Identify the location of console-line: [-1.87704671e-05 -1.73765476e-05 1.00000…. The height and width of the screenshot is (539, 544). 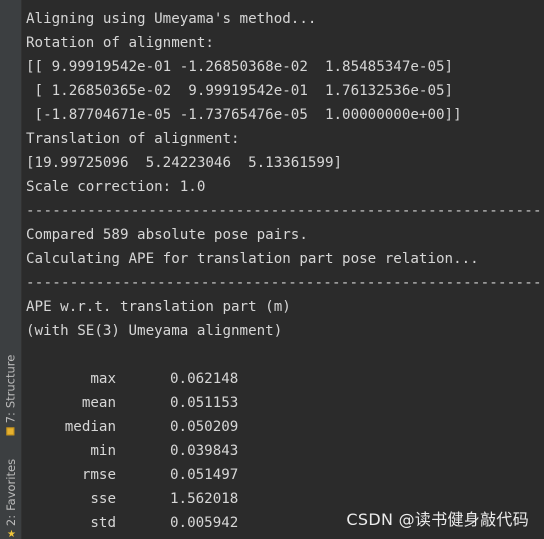
(244, 115).